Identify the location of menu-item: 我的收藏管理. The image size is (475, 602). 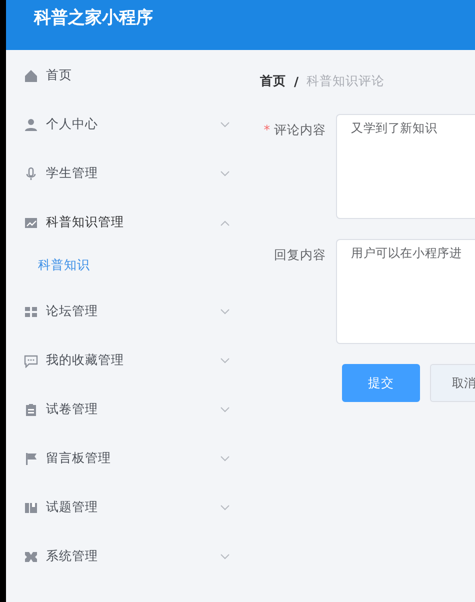
(126, 360).